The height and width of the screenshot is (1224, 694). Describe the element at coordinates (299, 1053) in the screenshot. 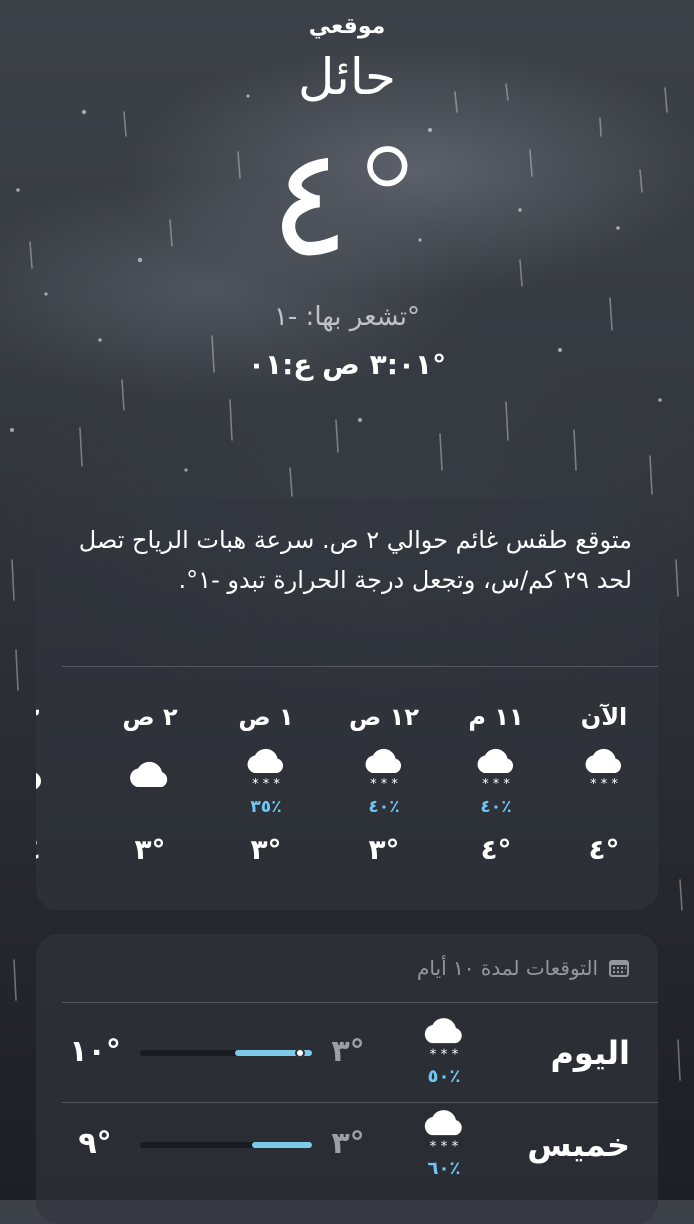

I see `current-temperature-marker` at that location.